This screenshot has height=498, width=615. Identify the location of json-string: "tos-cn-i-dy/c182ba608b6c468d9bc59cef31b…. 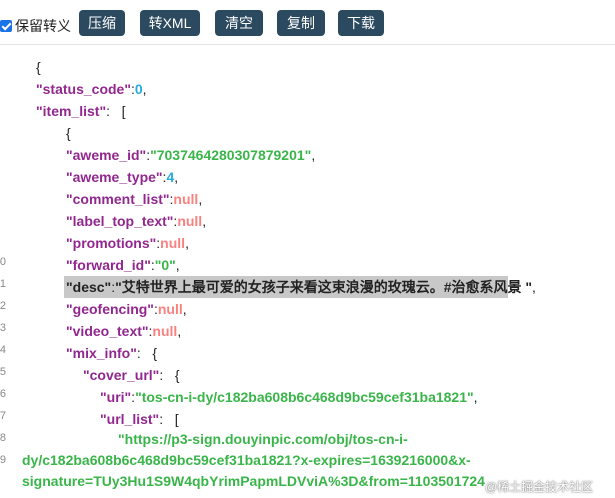
(304, 397).